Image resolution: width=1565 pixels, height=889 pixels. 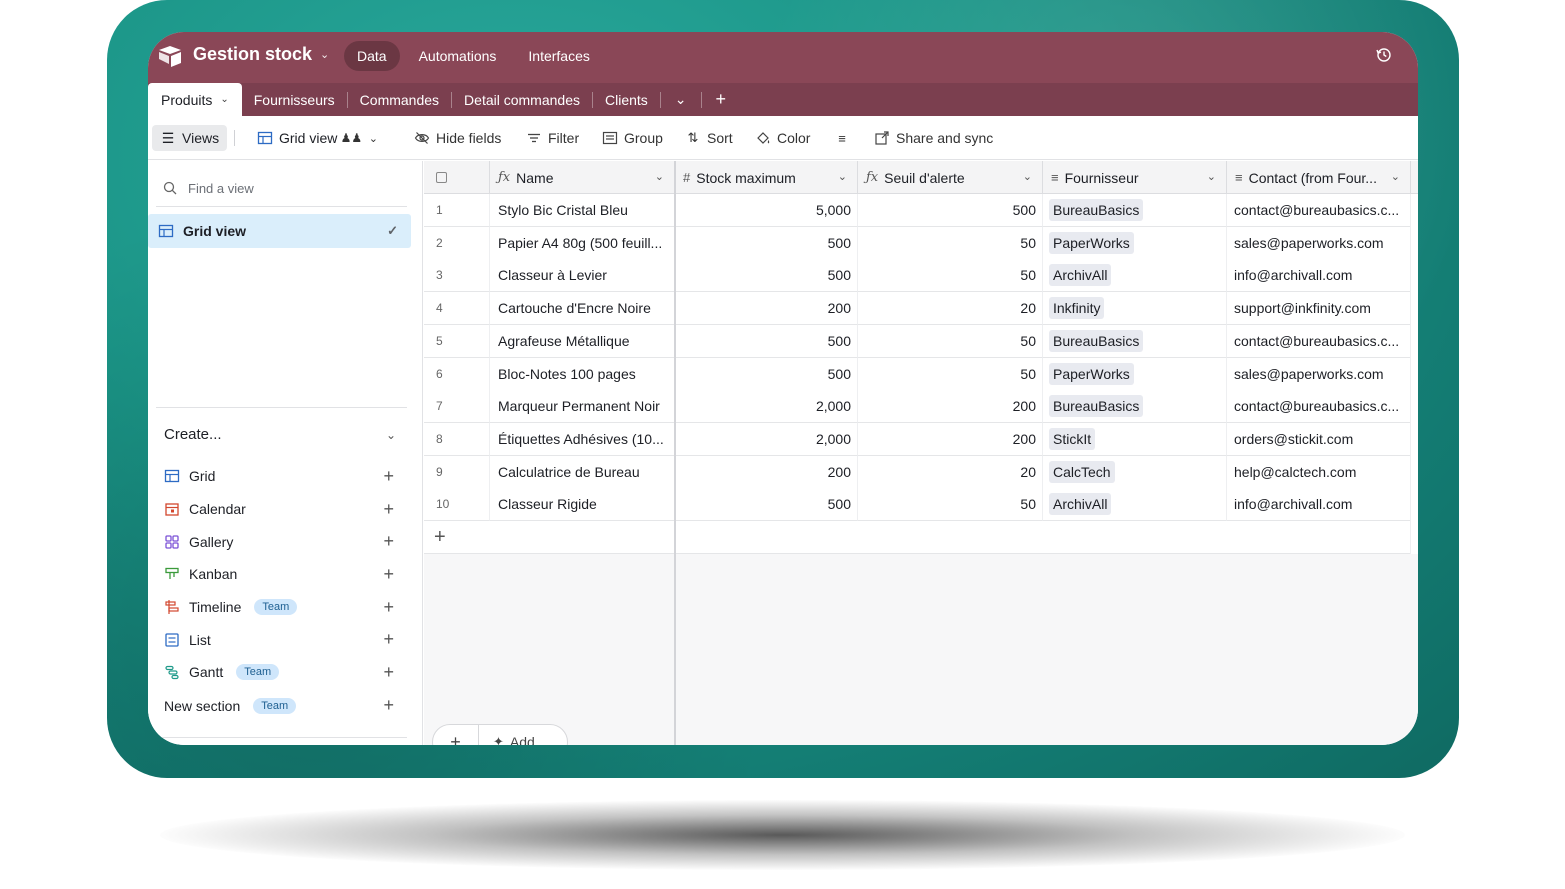 I want to click on select-all-checkbox, so click(x=457, y=177).